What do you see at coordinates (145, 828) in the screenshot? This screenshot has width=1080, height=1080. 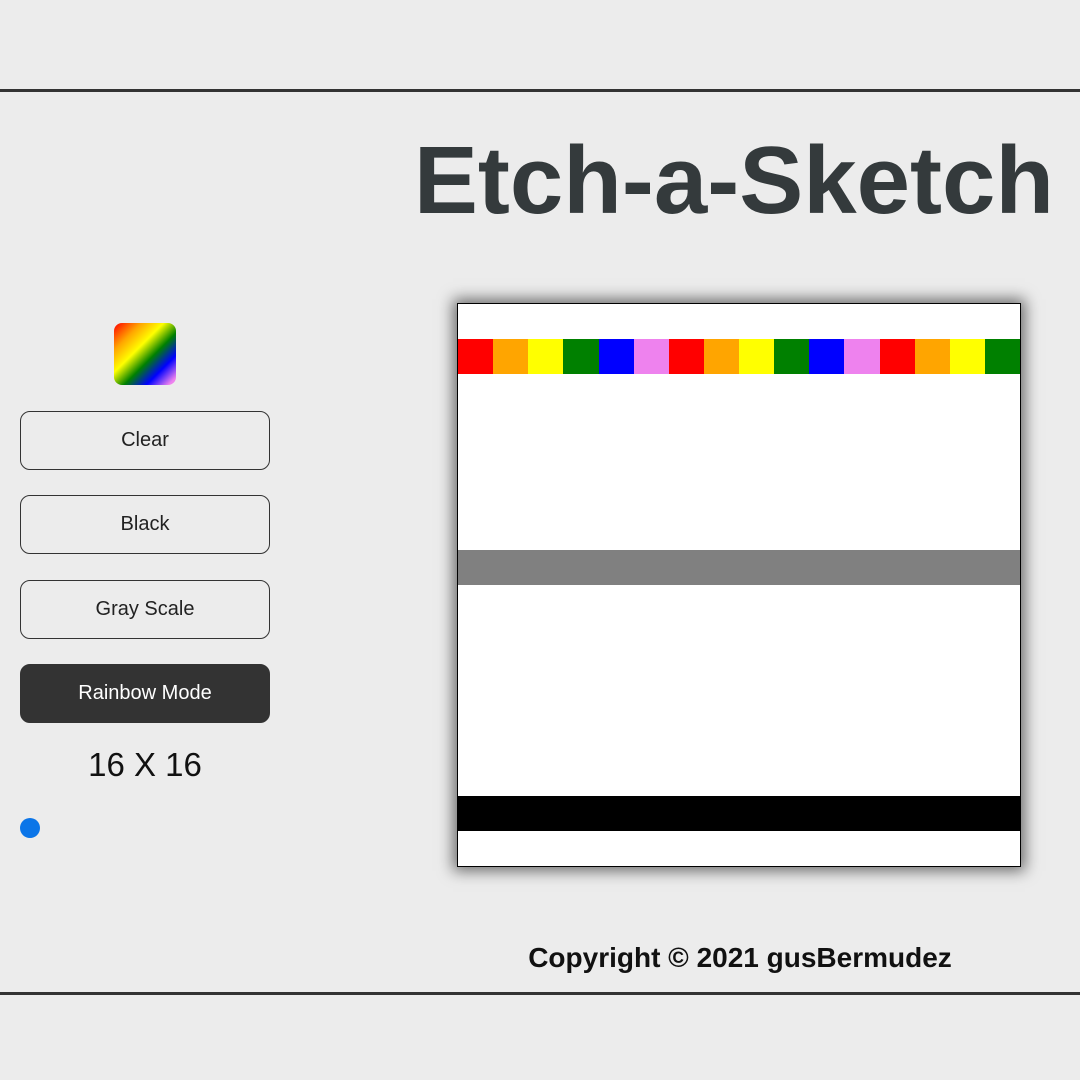 I see `grid-size-slider` at bounding box center [145, 828].